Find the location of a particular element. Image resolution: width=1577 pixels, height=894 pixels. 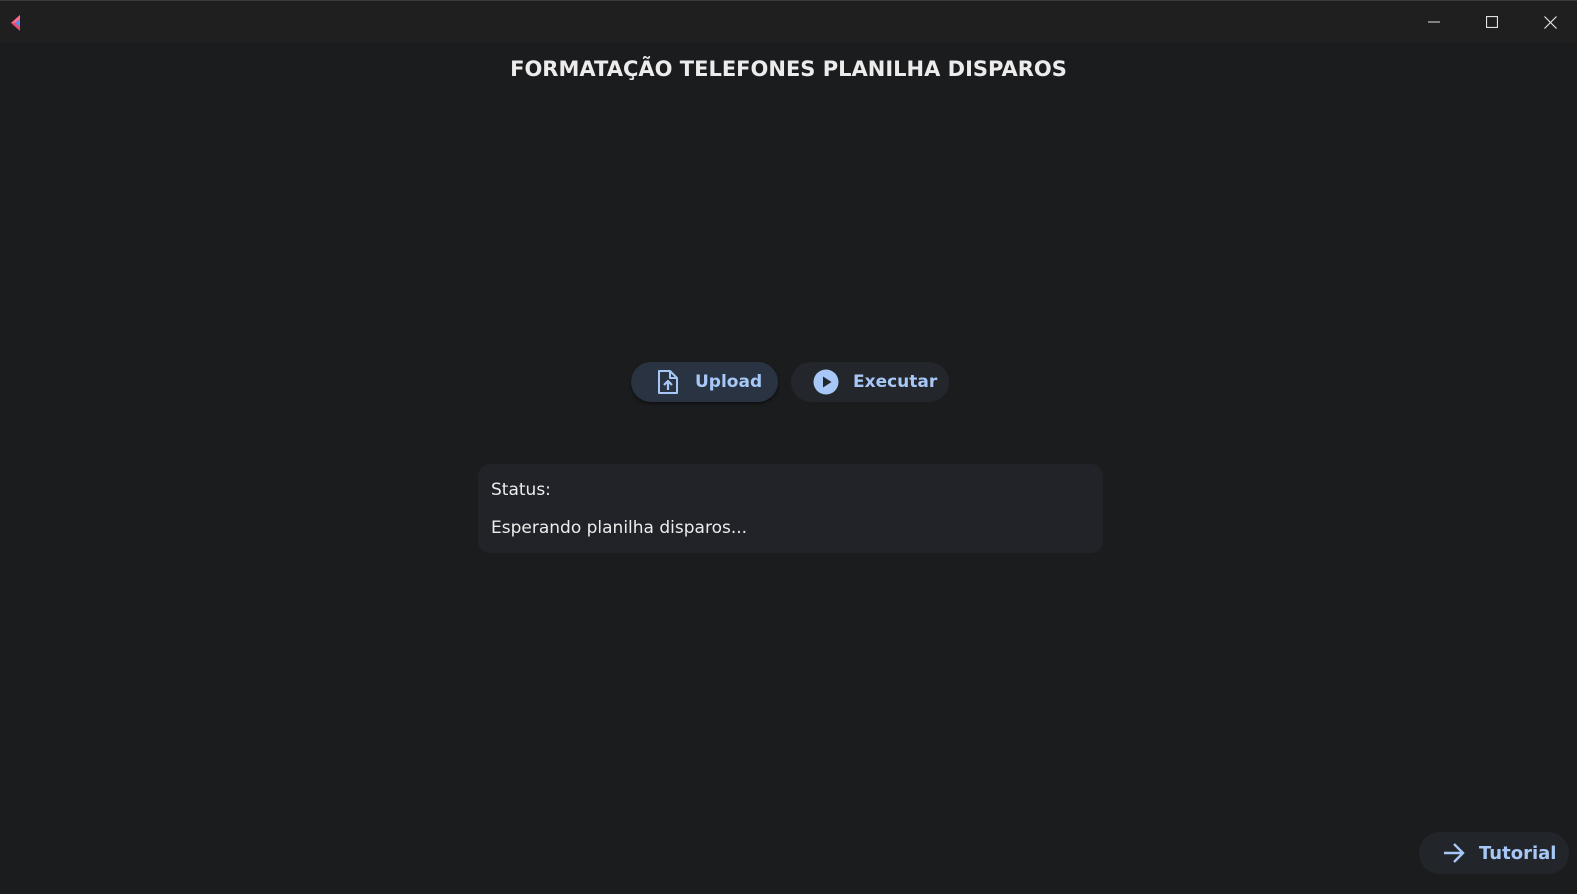

app-logo-icon is located at coordinates (18, 23).